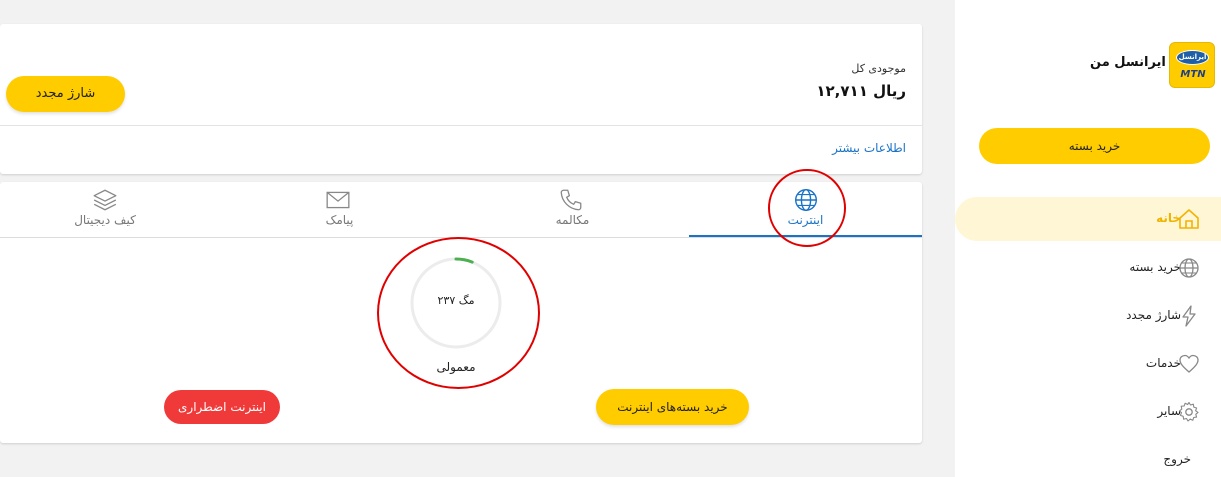  Describe the element at coordinates (1192, 57) in the screenshot. I see `logo-text: ایرانسل` at that location.